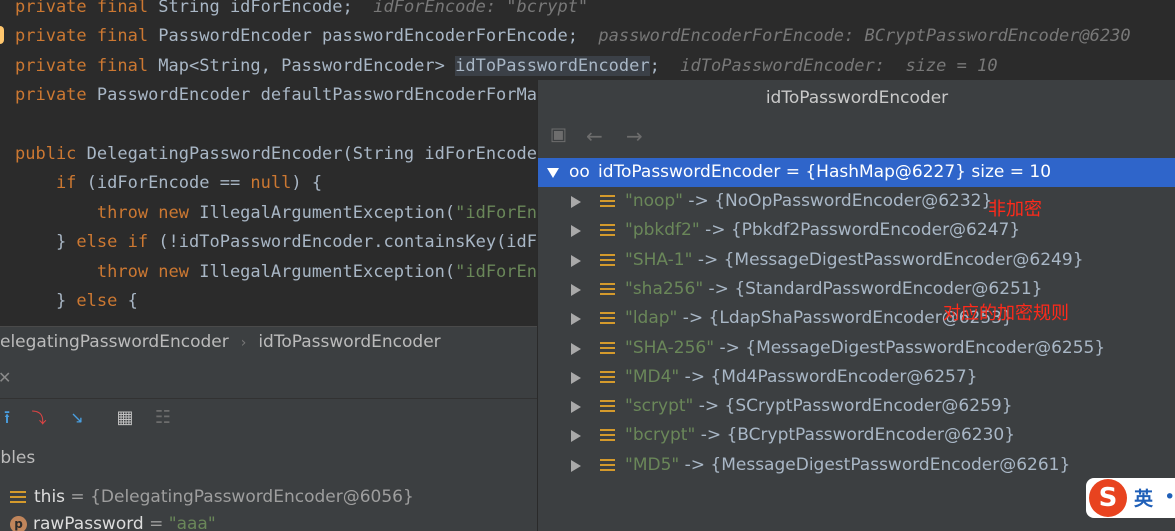 The image size is (1175, 531). What do you see at coordinates (56, 95) in the screenshot?
I see `code-token: private` at bounding box center [56, 95].